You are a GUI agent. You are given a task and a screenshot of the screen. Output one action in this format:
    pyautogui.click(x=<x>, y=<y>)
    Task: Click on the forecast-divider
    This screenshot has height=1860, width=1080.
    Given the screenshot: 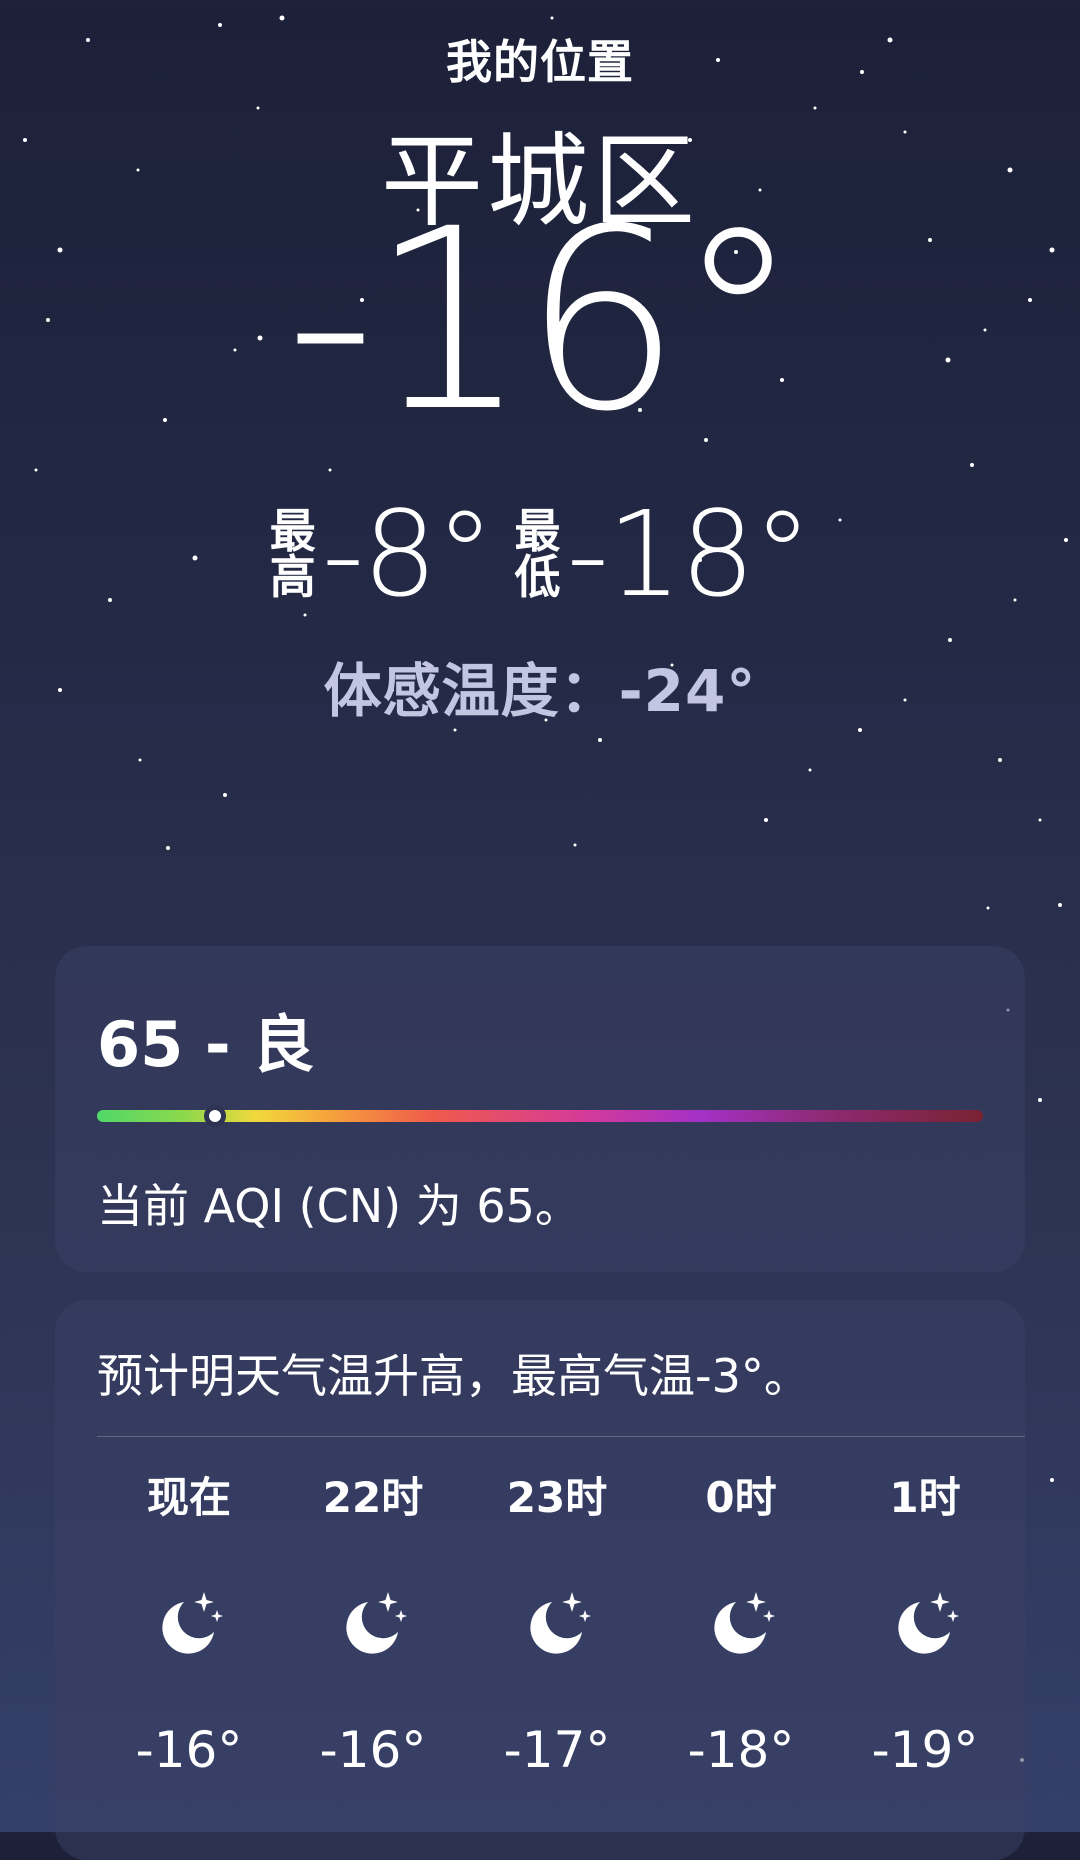 What is the action you would take?
    pyautogui.click(x=561, y=1436)
    